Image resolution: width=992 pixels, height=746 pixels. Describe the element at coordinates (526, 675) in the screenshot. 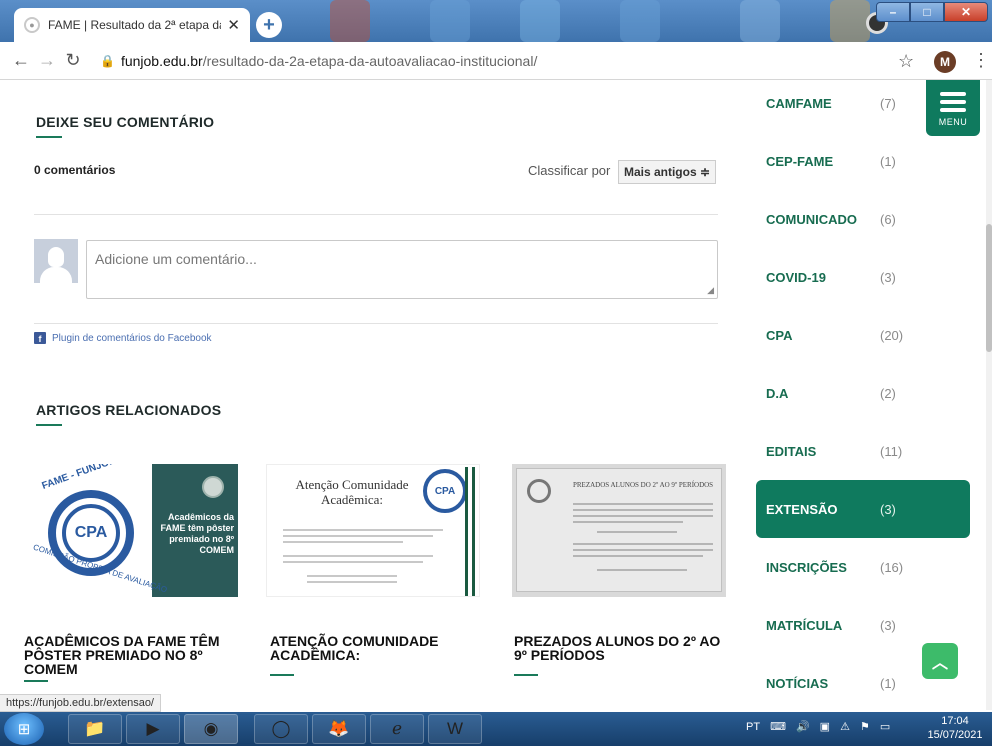

I see `title-underline` at that location.